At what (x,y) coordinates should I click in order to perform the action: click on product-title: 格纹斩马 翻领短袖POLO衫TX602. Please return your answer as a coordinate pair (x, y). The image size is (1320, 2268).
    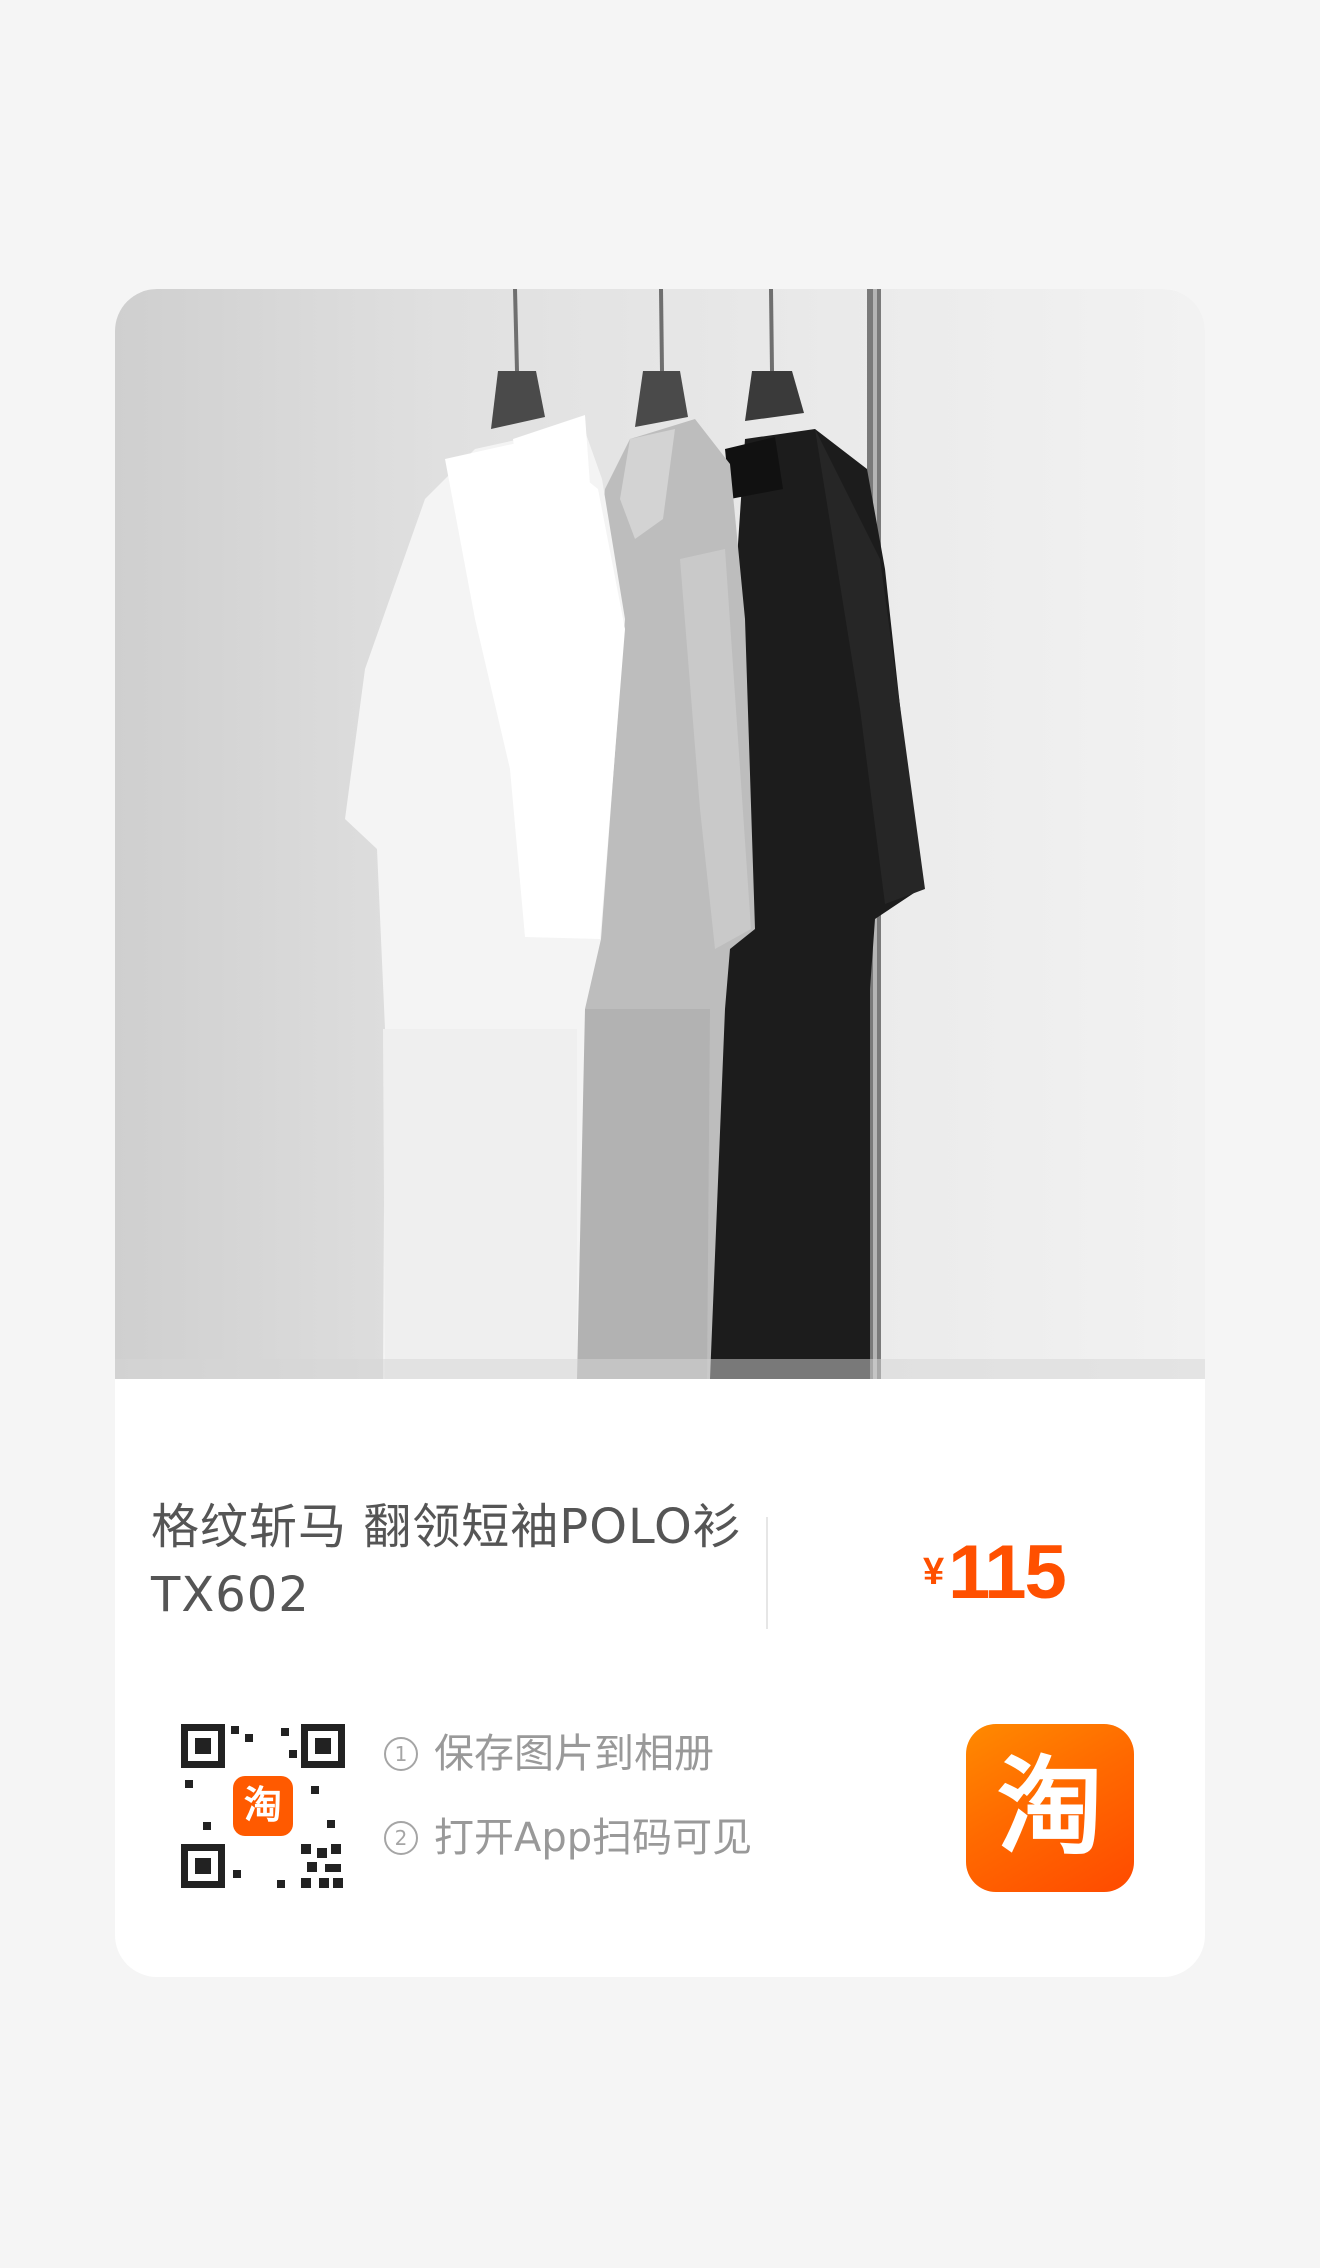
    Looking at the image, I should click on (451, 1561).